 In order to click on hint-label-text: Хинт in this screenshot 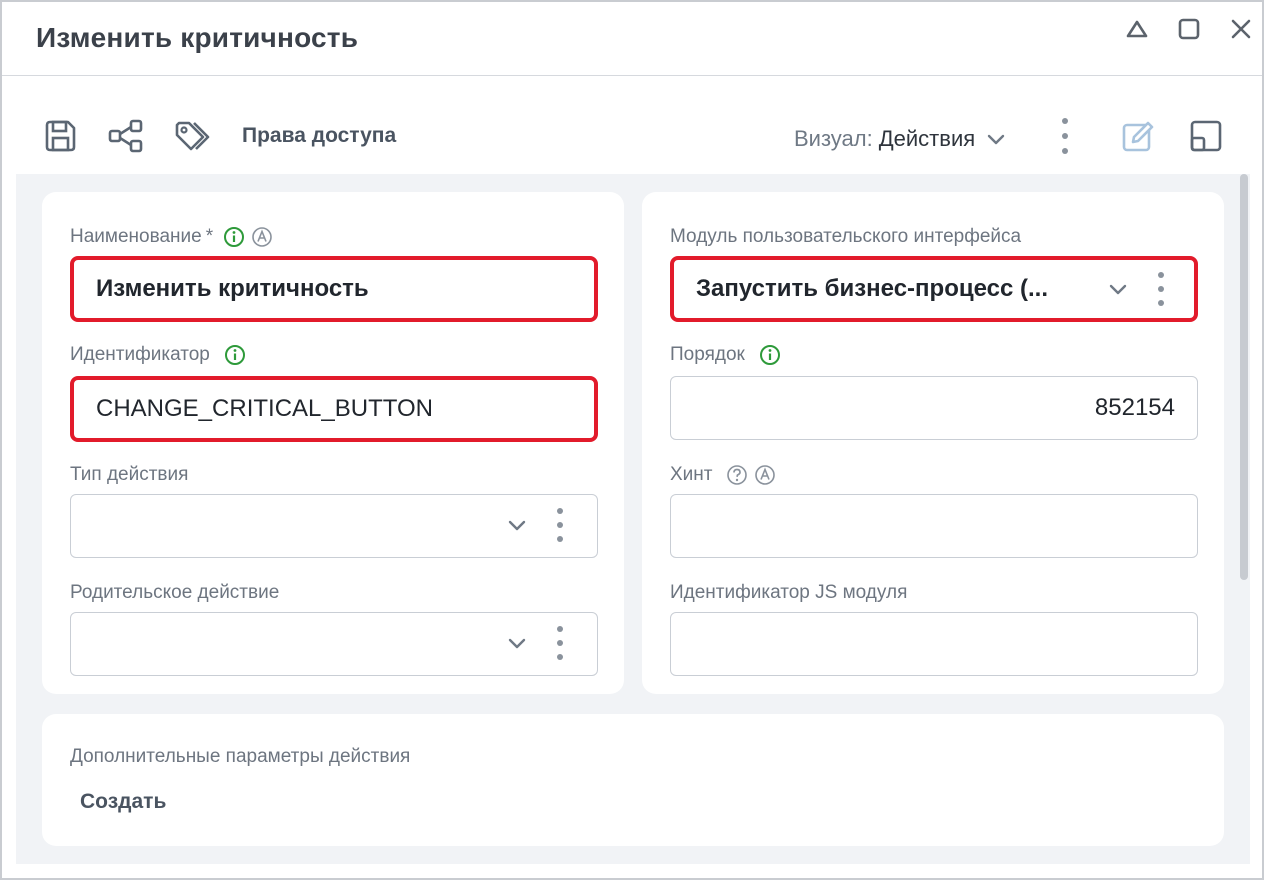, I will do `click(691, 474)`.